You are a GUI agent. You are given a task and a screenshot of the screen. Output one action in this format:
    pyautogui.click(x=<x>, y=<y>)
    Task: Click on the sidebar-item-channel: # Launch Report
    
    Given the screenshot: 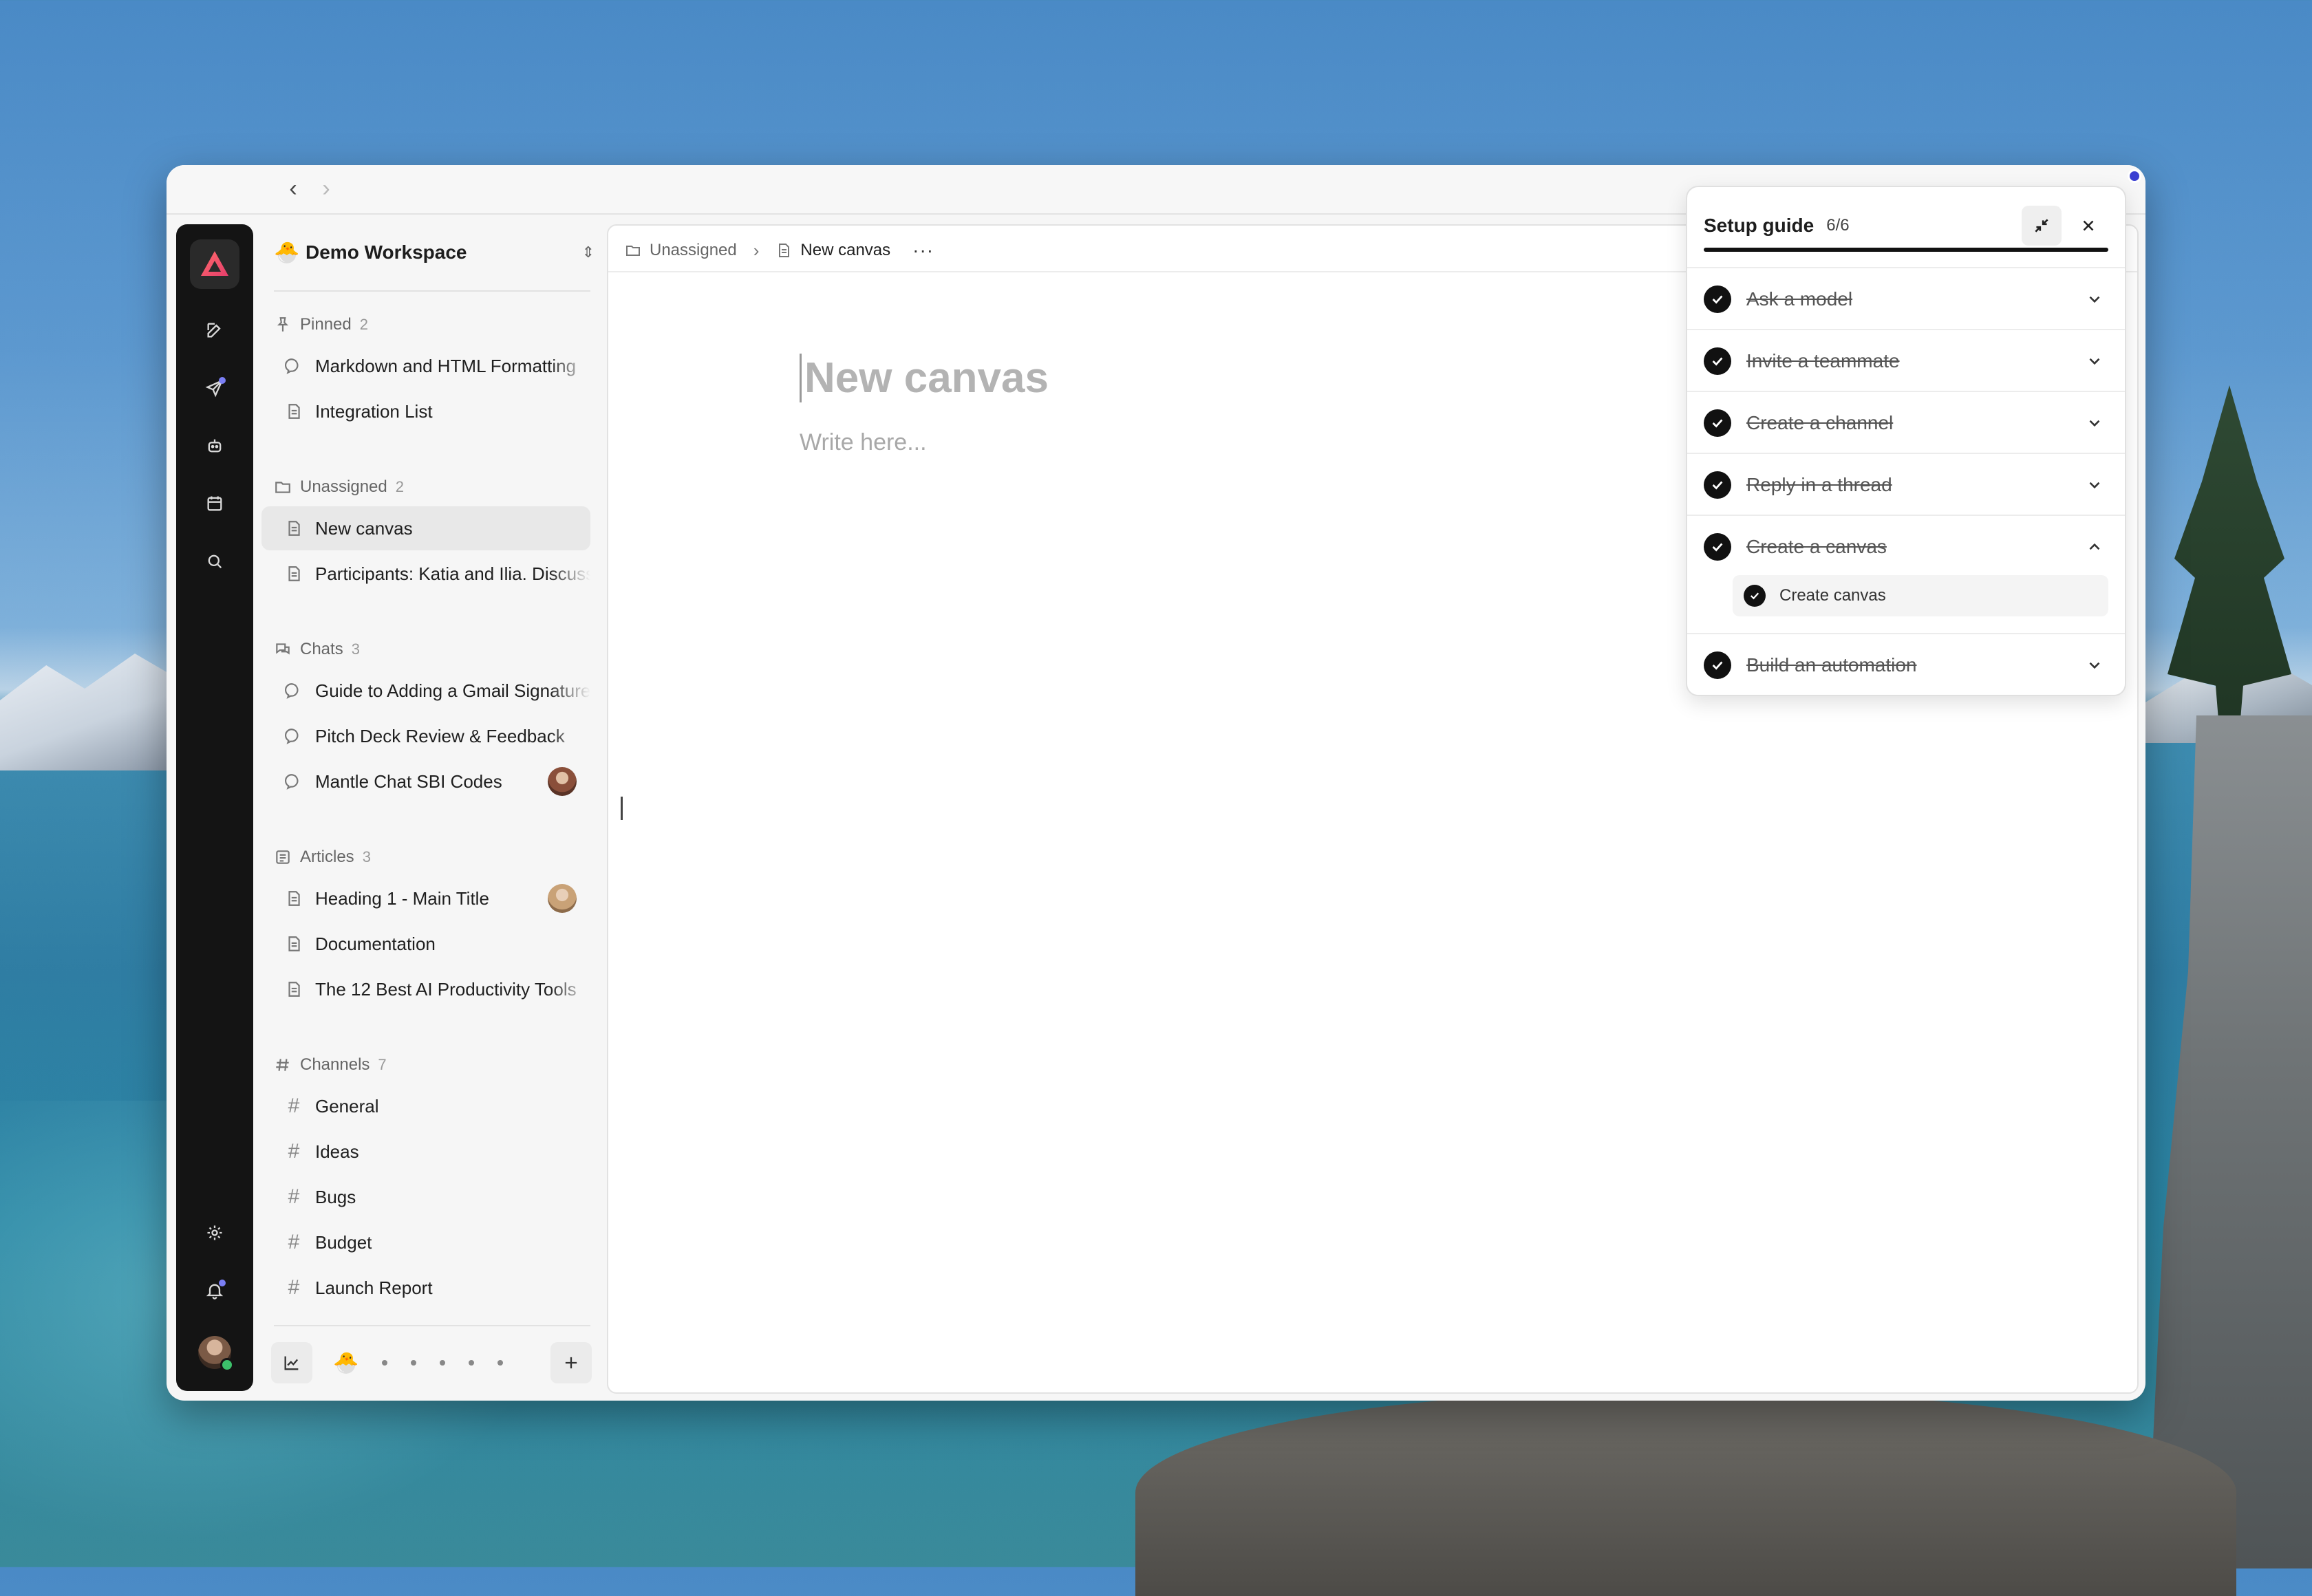 What is the action you would take?
    pyautogui.click(x=425, y=1288)
    